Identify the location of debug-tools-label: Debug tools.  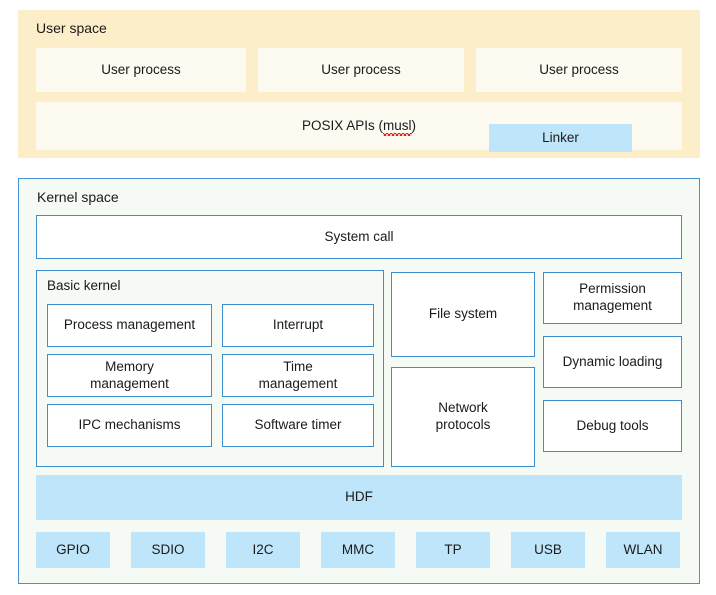
(612, 425).